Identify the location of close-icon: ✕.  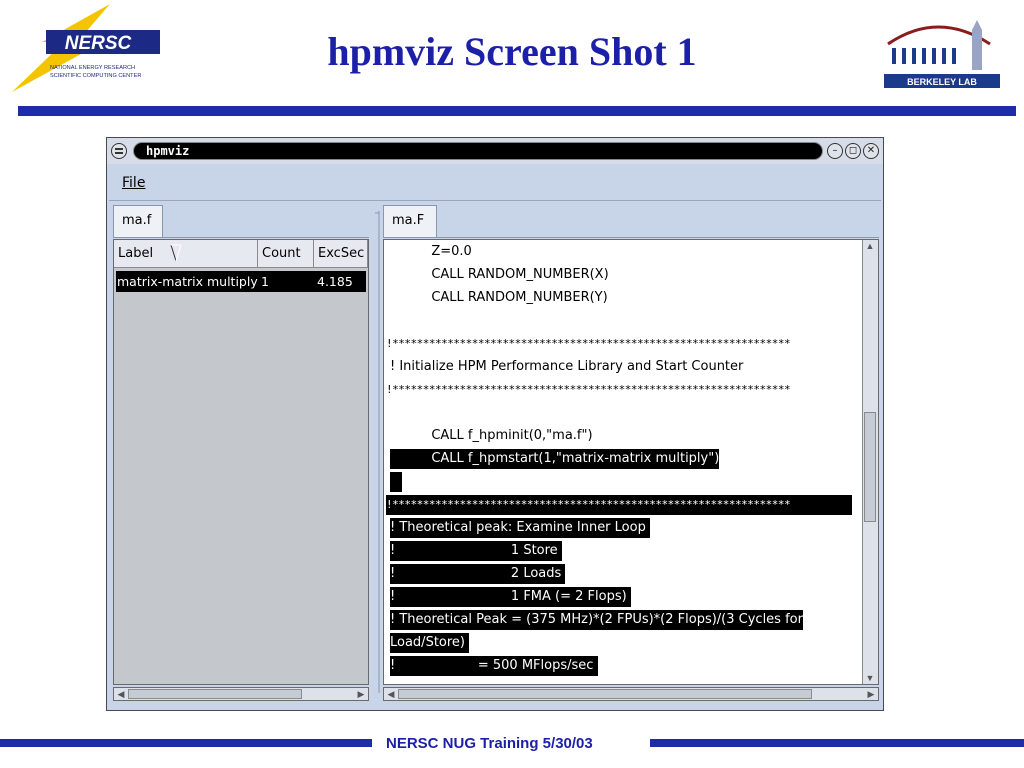
(871, 151).